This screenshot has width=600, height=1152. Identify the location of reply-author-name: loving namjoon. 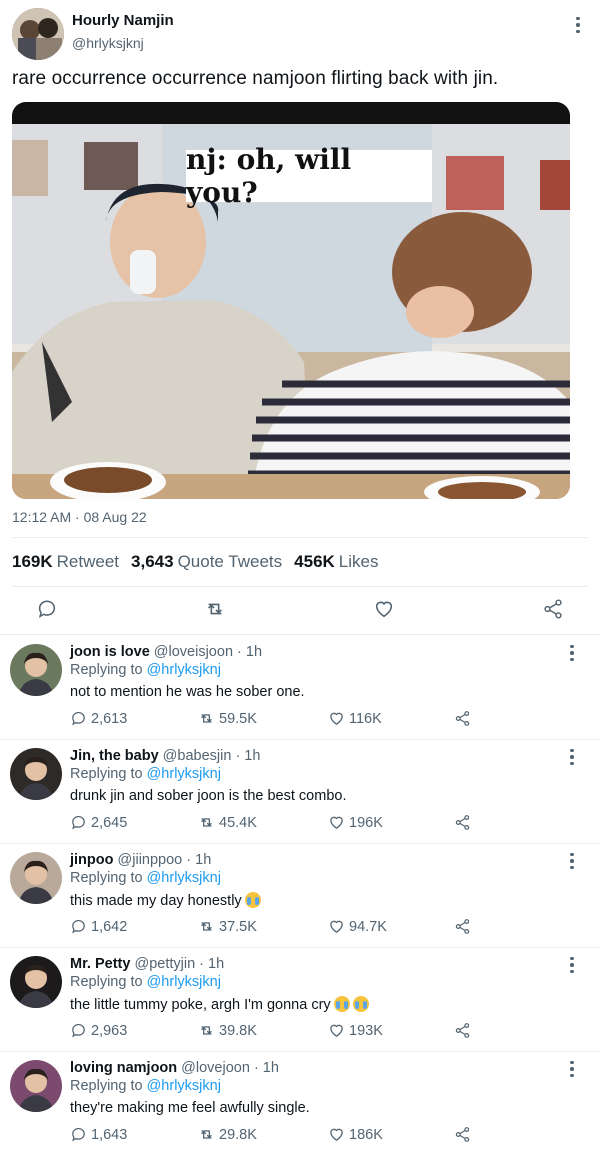
(123, 1068).